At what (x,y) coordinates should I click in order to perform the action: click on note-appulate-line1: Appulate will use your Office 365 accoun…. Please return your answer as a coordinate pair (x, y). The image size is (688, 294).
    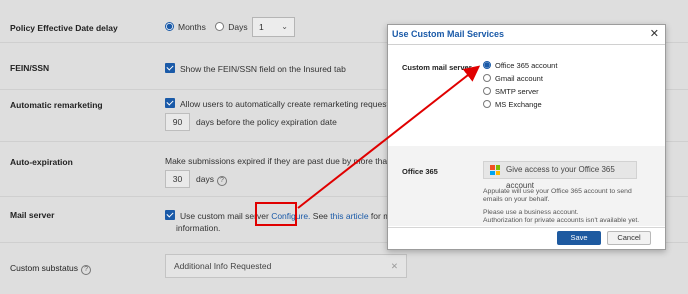
    Looking at the image, I should click on (557, 191).